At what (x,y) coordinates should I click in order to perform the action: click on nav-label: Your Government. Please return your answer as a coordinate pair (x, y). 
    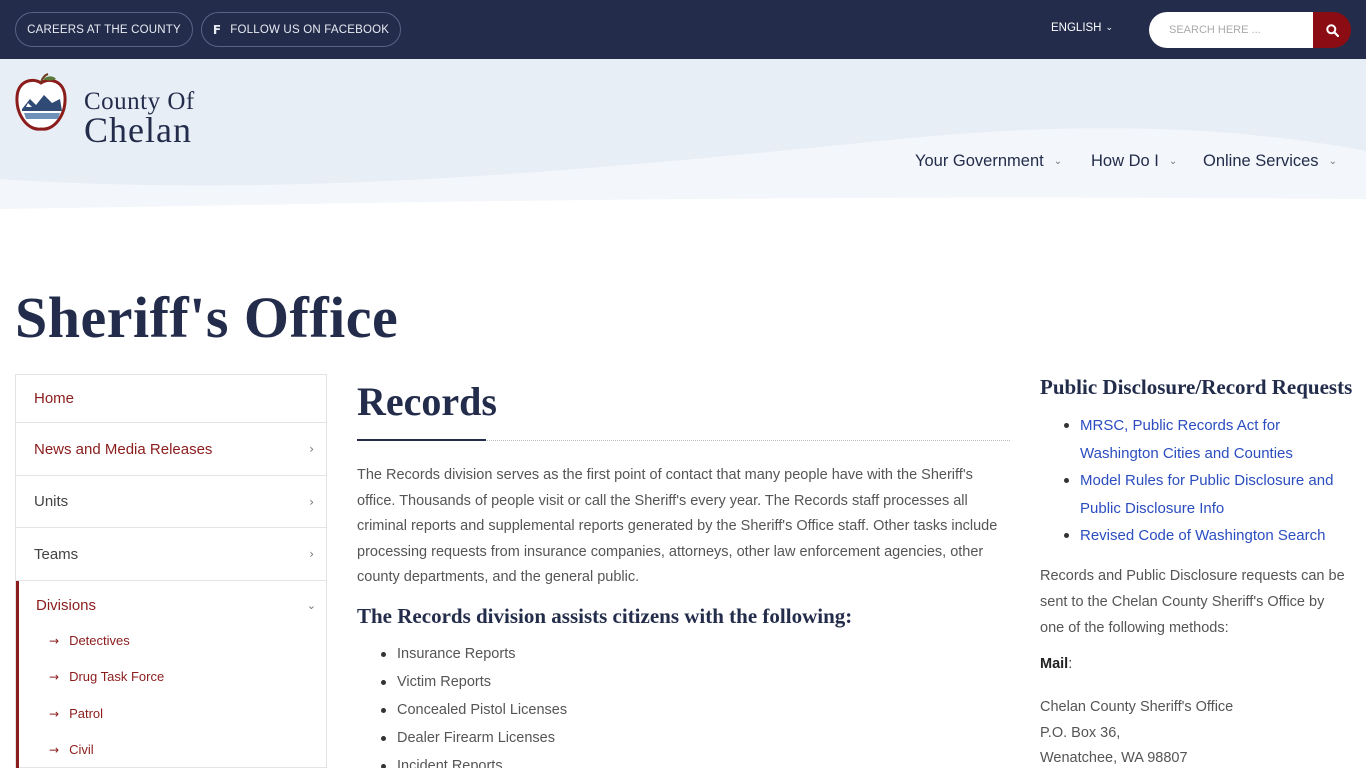
    Looking at the image, I should click on (979, 161).